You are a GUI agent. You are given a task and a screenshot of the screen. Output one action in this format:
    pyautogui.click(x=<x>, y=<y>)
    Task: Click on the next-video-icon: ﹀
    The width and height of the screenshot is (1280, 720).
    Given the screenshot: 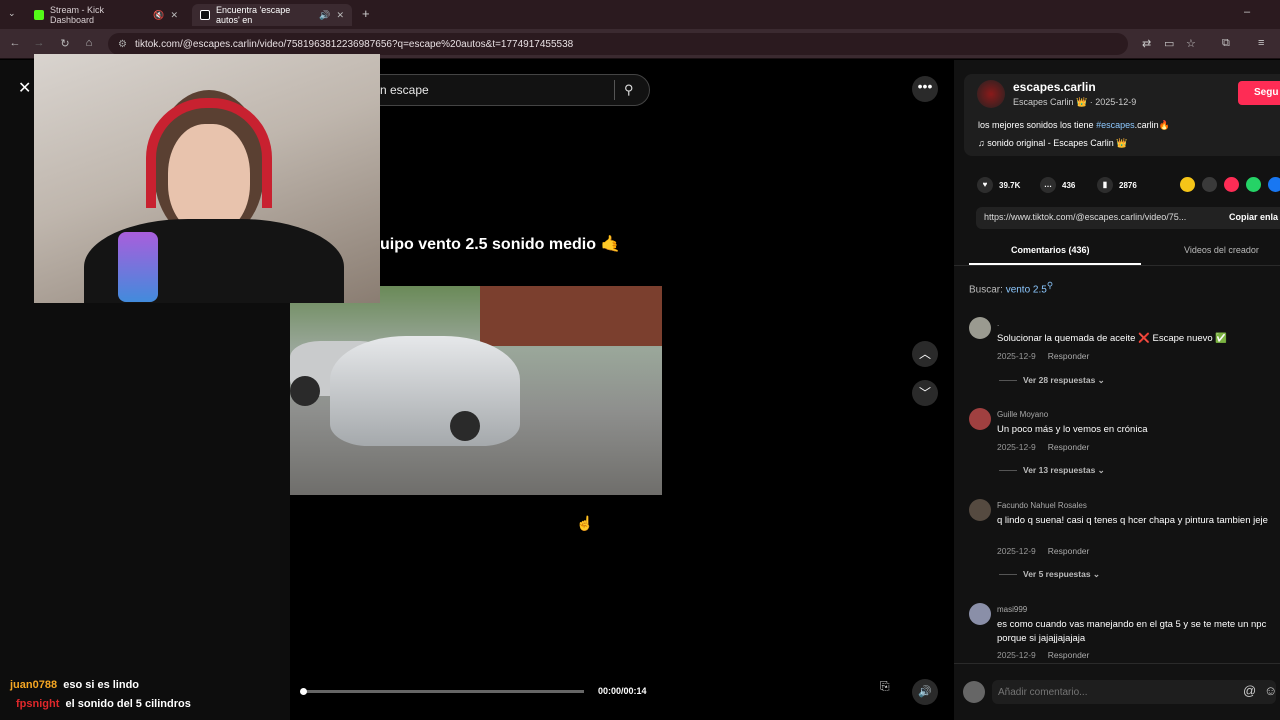 What is the action you would take?
    pyautogui.click(x=925, y=393)
    